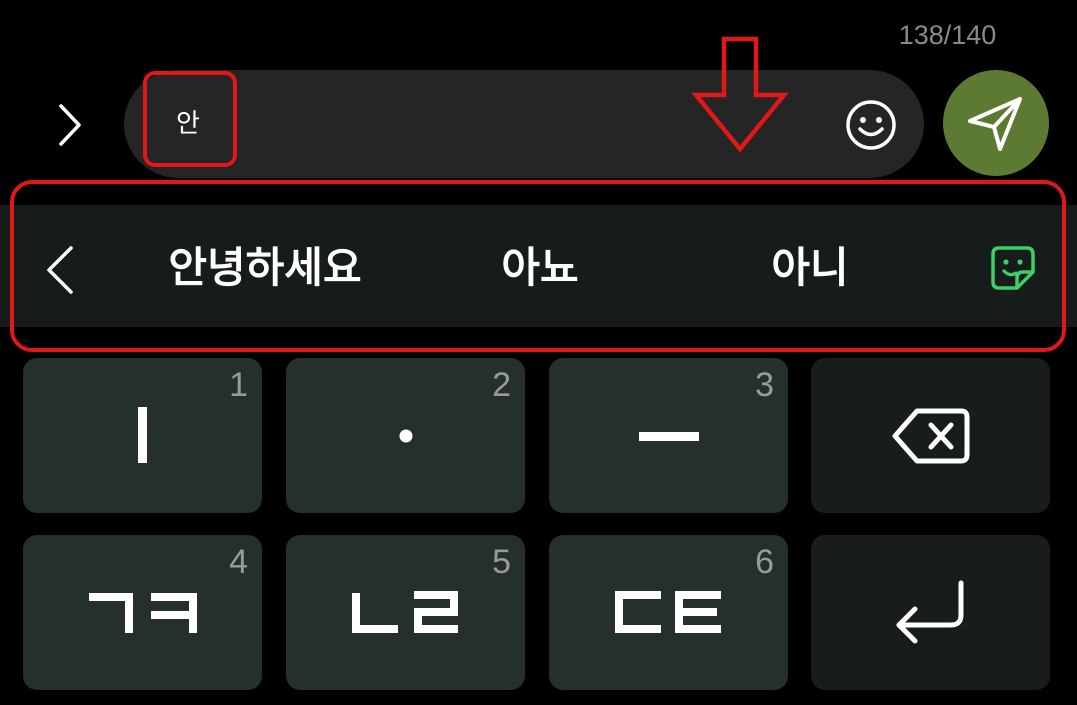 This screenshot has height=705, width=1077. Describe the element at coordinates (947, 35) in the screenshot. I see `character-counter: 138/140` at that location.